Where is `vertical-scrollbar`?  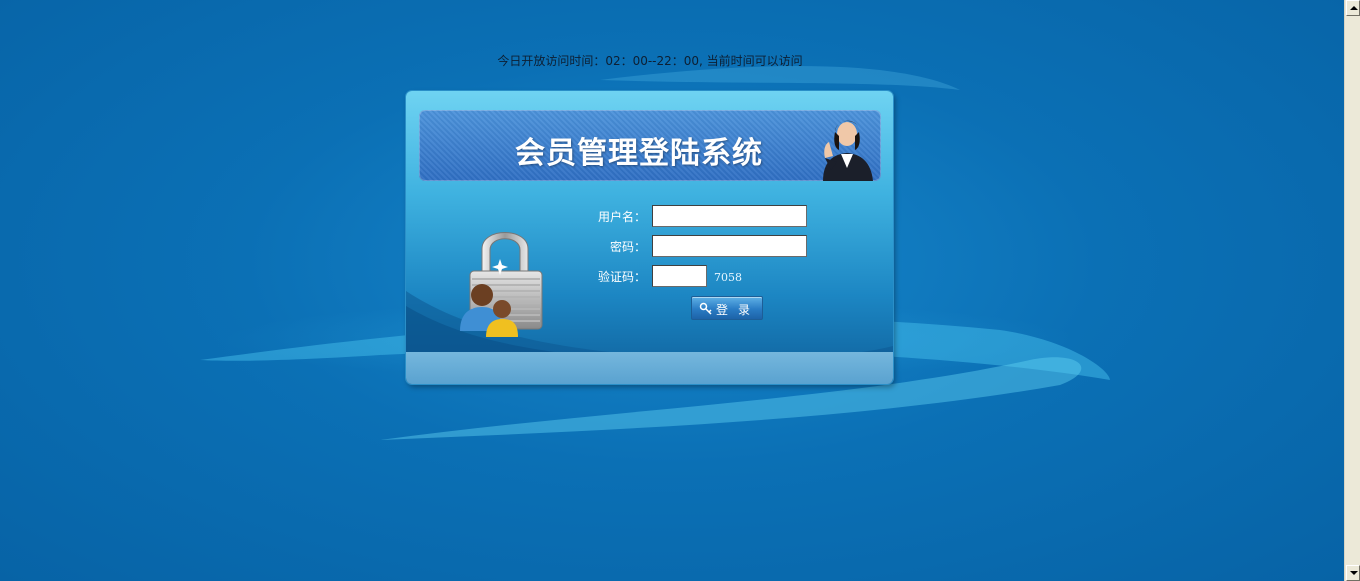
vertical-scrollbar is located at coordinates (1352, 290).